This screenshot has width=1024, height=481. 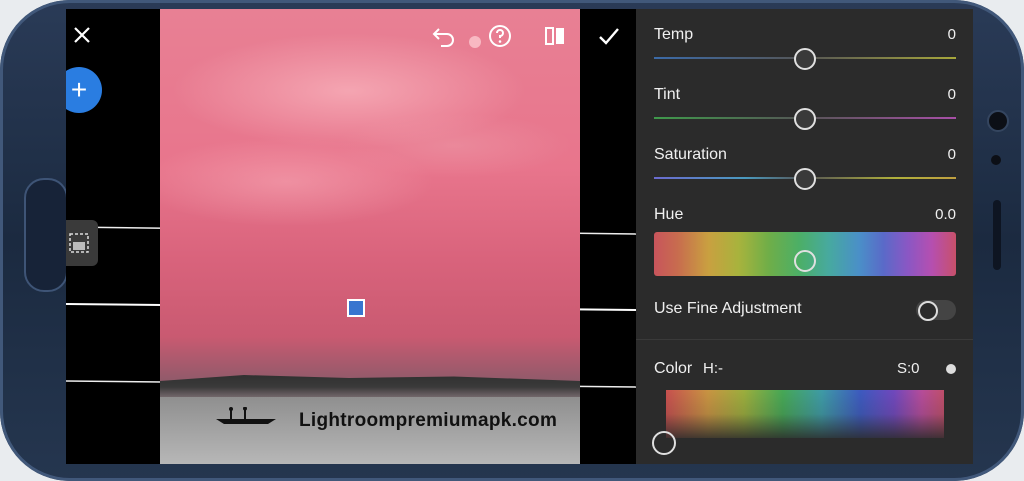 What do you see at coordinates (246, 415) in the screenshot?
I see `boat-silhouette` at bounding box center [246, 415].